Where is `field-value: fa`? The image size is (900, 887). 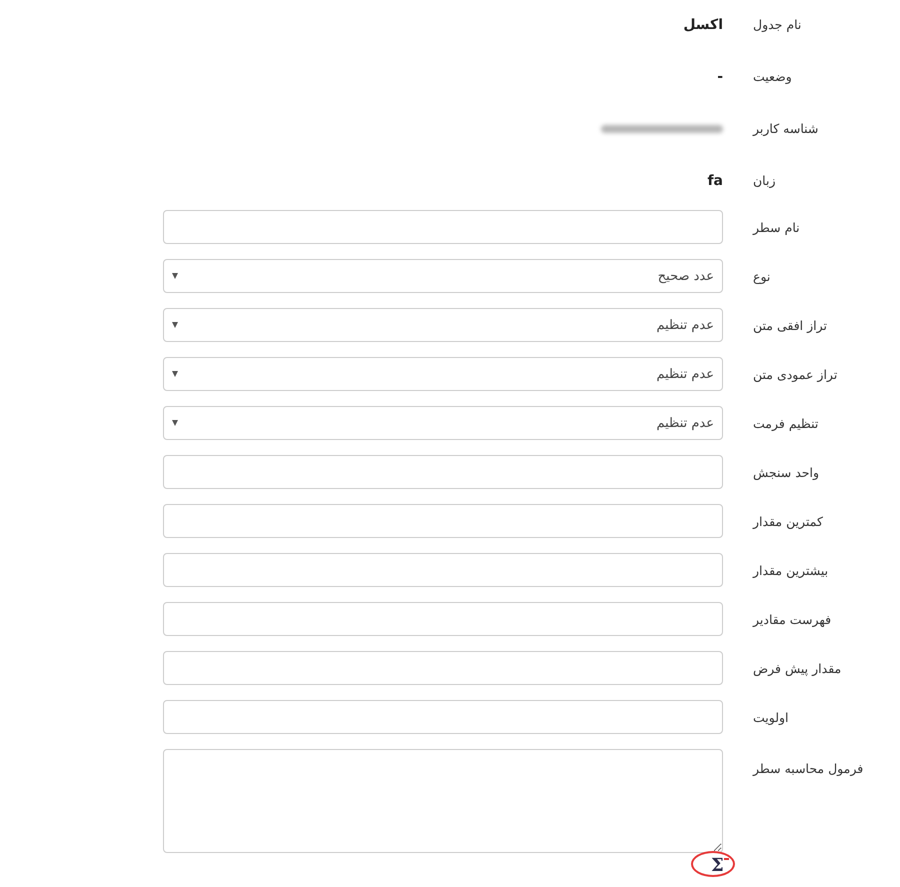
field-value: fa is located at coordinates (715, 180).